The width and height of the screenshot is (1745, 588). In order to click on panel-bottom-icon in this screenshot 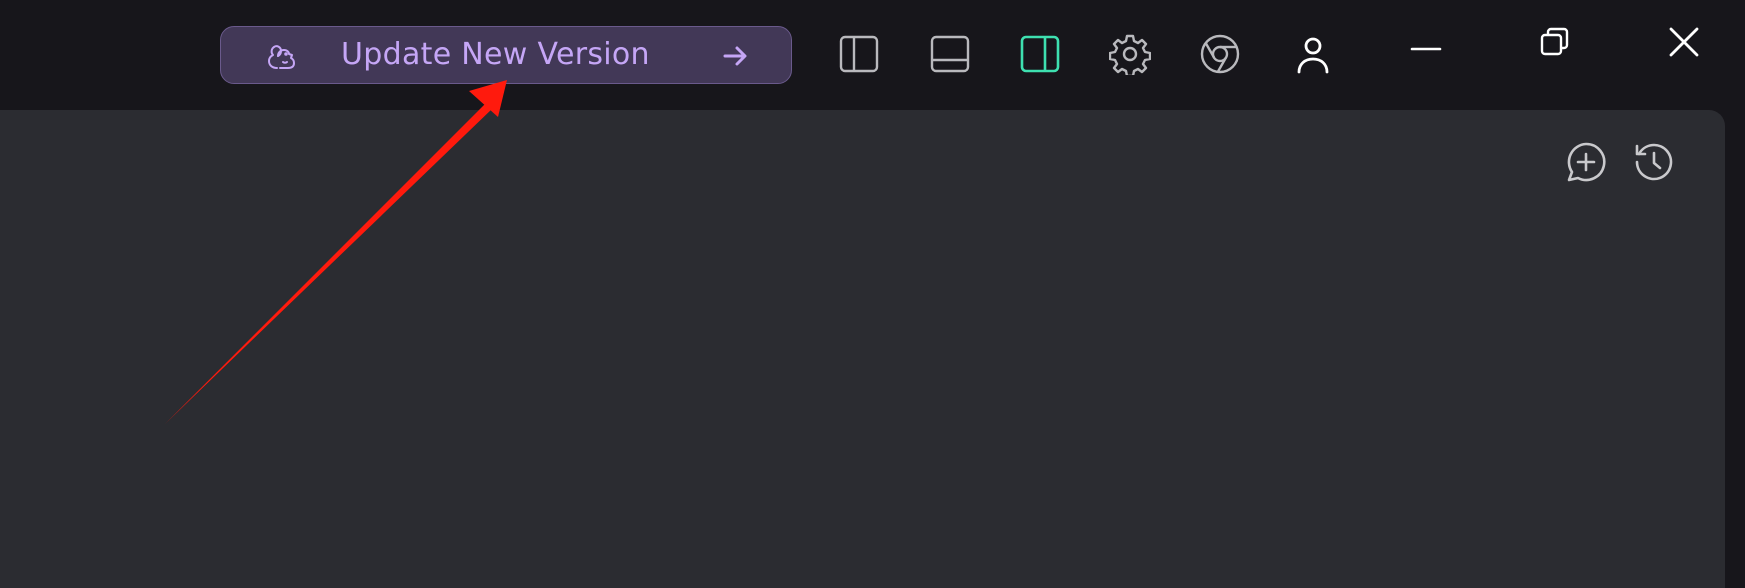, I will do `click(950, 54)`.